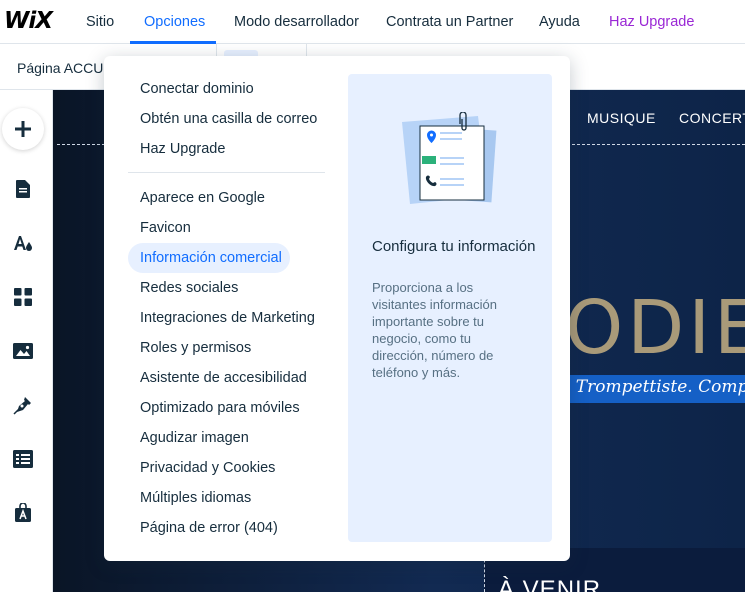  What do you see at coordinates (182, 149) in the screenshot?
I see `dropdown-item-haz-upgrade: Haz Upgrade` at bounding box center [182, 149].